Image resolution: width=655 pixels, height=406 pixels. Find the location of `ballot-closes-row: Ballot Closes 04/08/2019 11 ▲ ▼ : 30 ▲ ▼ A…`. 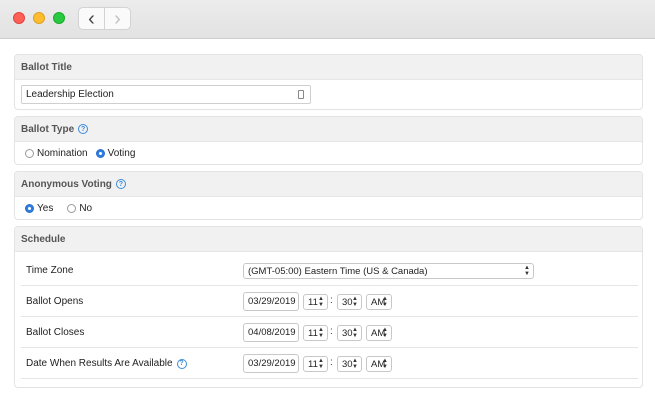

ballot-closes-row: Ballot Closes 04/08/2019 11 ▲ ▼ : 30 ▲ ▼ A… is located at coordinates (329, 333).